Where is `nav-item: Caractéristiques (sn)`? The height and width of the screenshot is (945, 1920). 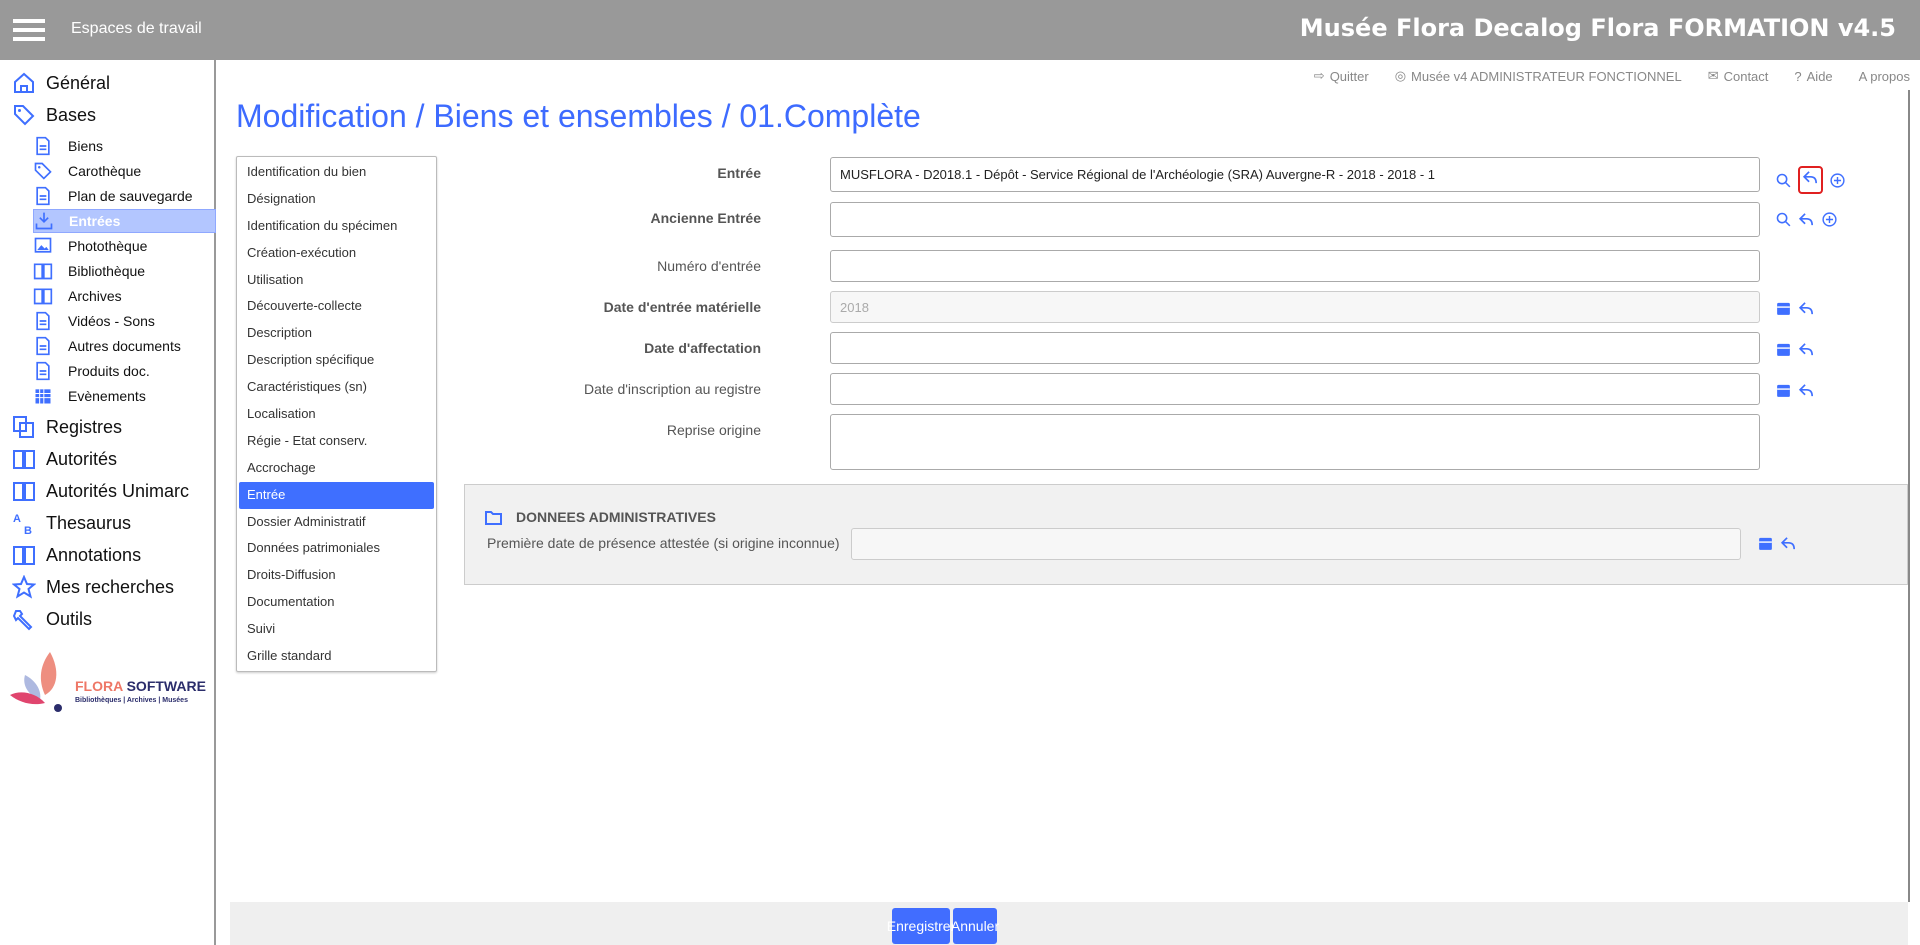
nav-item: Caractéristiques (sn) is located at coordinates (336, 387).